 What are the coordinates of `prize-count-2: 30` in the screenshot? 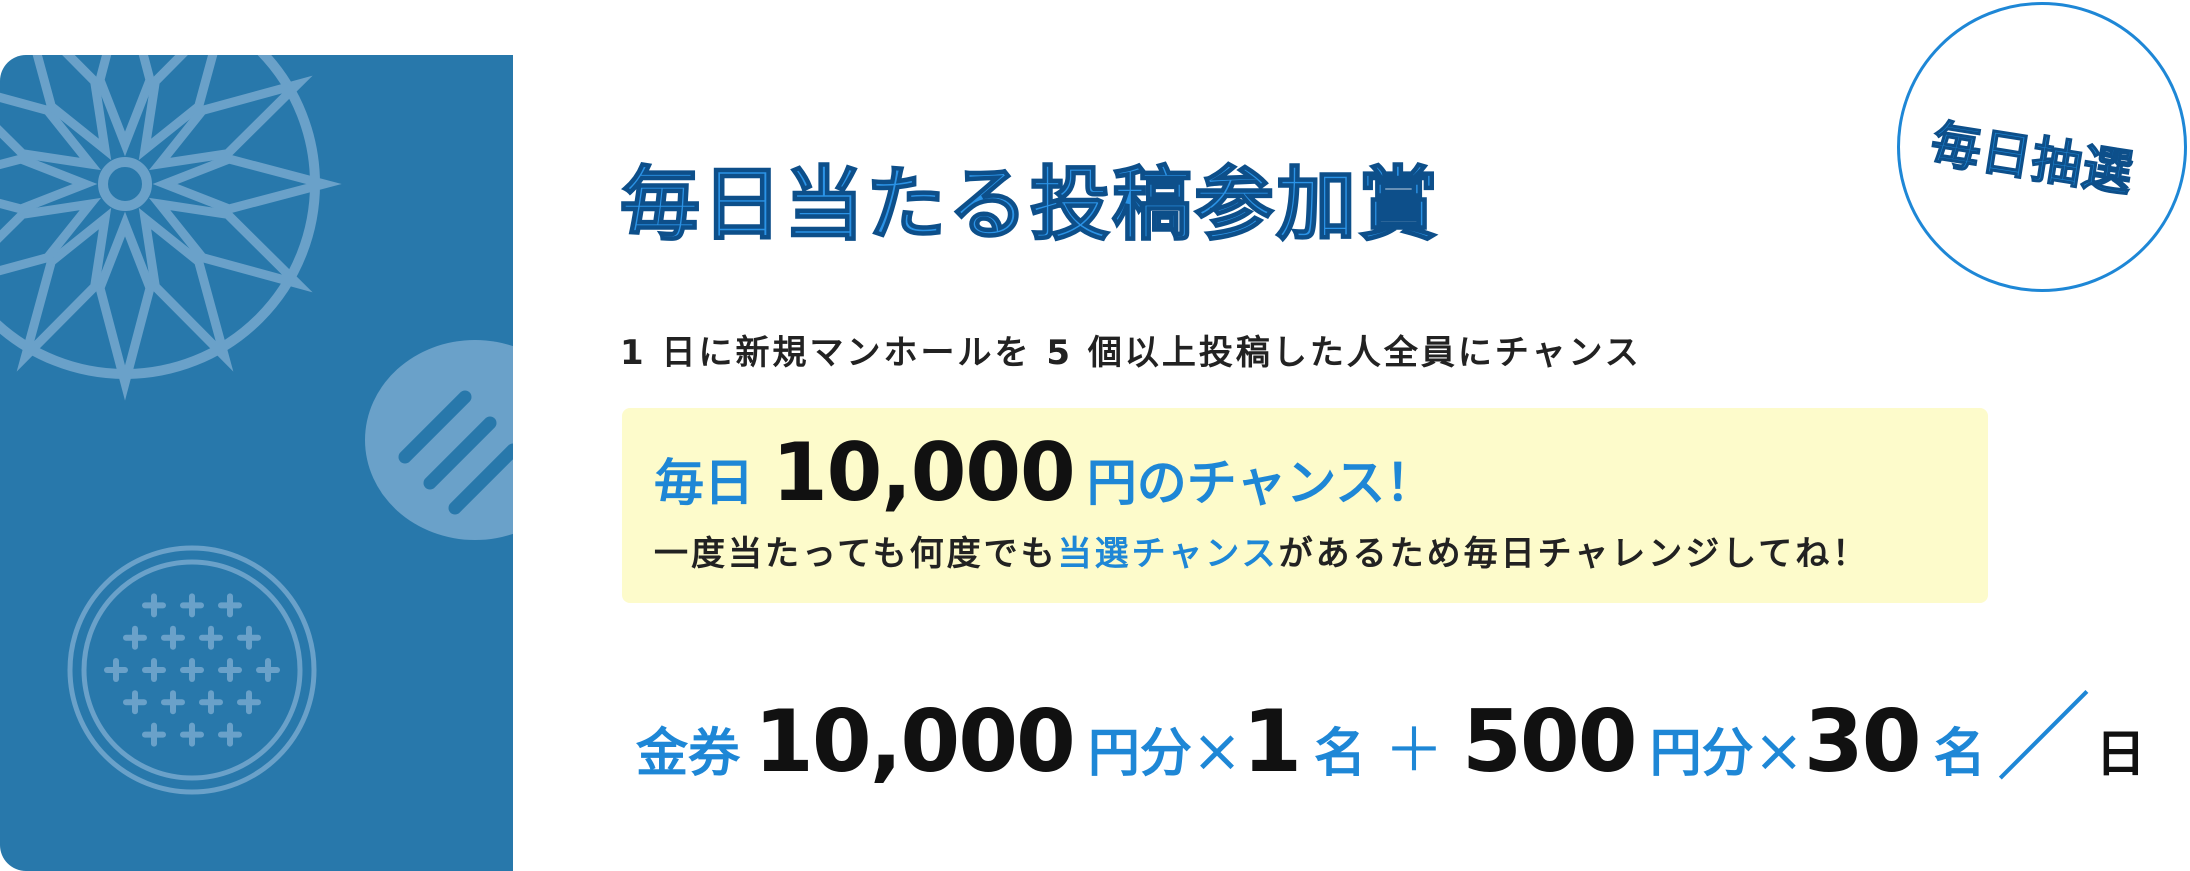 It's located at (1862, 742).